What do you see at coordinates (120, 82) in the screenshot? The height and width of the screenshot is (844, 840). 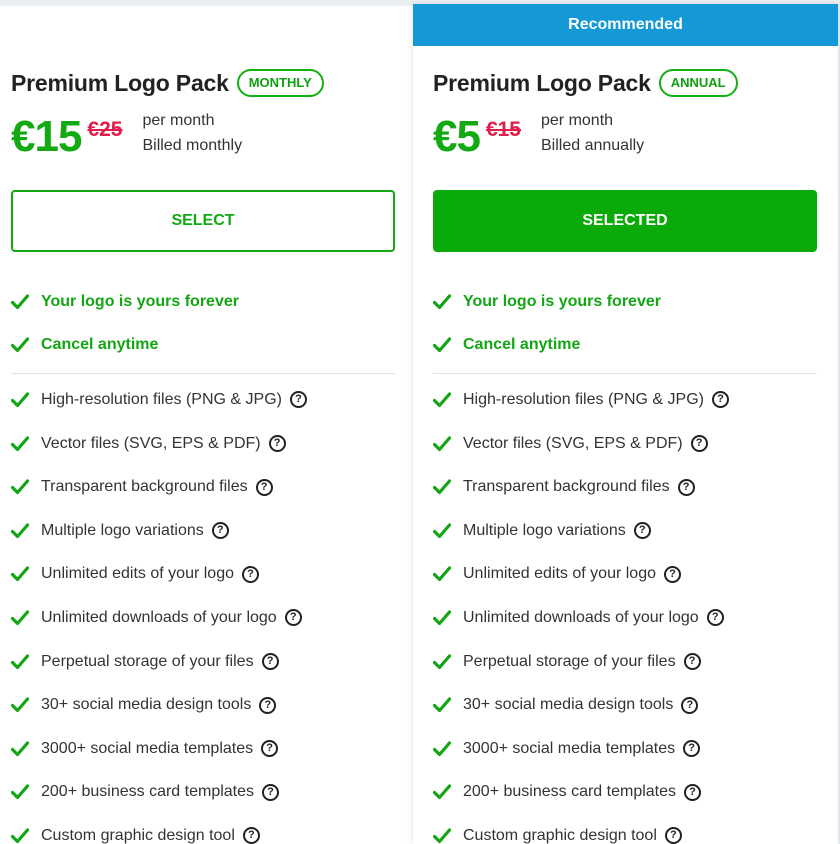 I see `plan-title: Premium Logo Pack` at bounding box center [120, 82].